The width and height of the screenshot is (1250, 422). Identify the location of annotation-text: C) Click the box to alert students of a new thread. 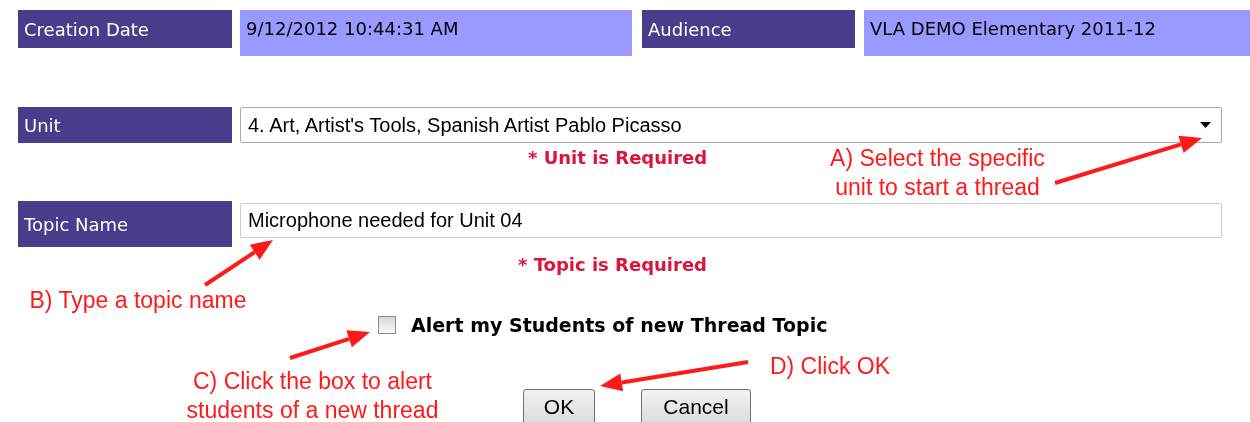
(312, 394).